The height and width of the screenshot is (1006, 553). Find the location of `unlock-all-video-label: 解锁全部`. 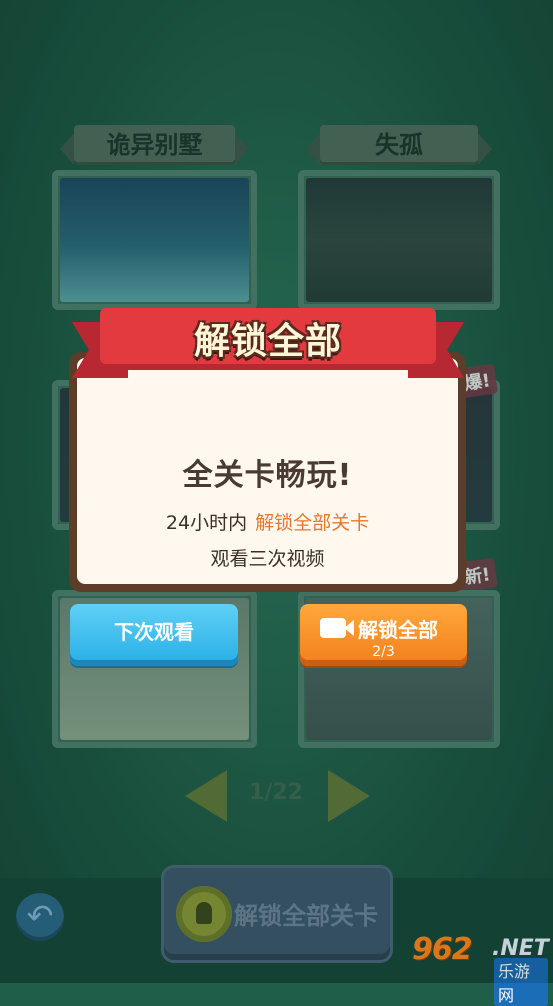

unlock-all-video-label: 解锁全部 is located at coordinates (398, 630).